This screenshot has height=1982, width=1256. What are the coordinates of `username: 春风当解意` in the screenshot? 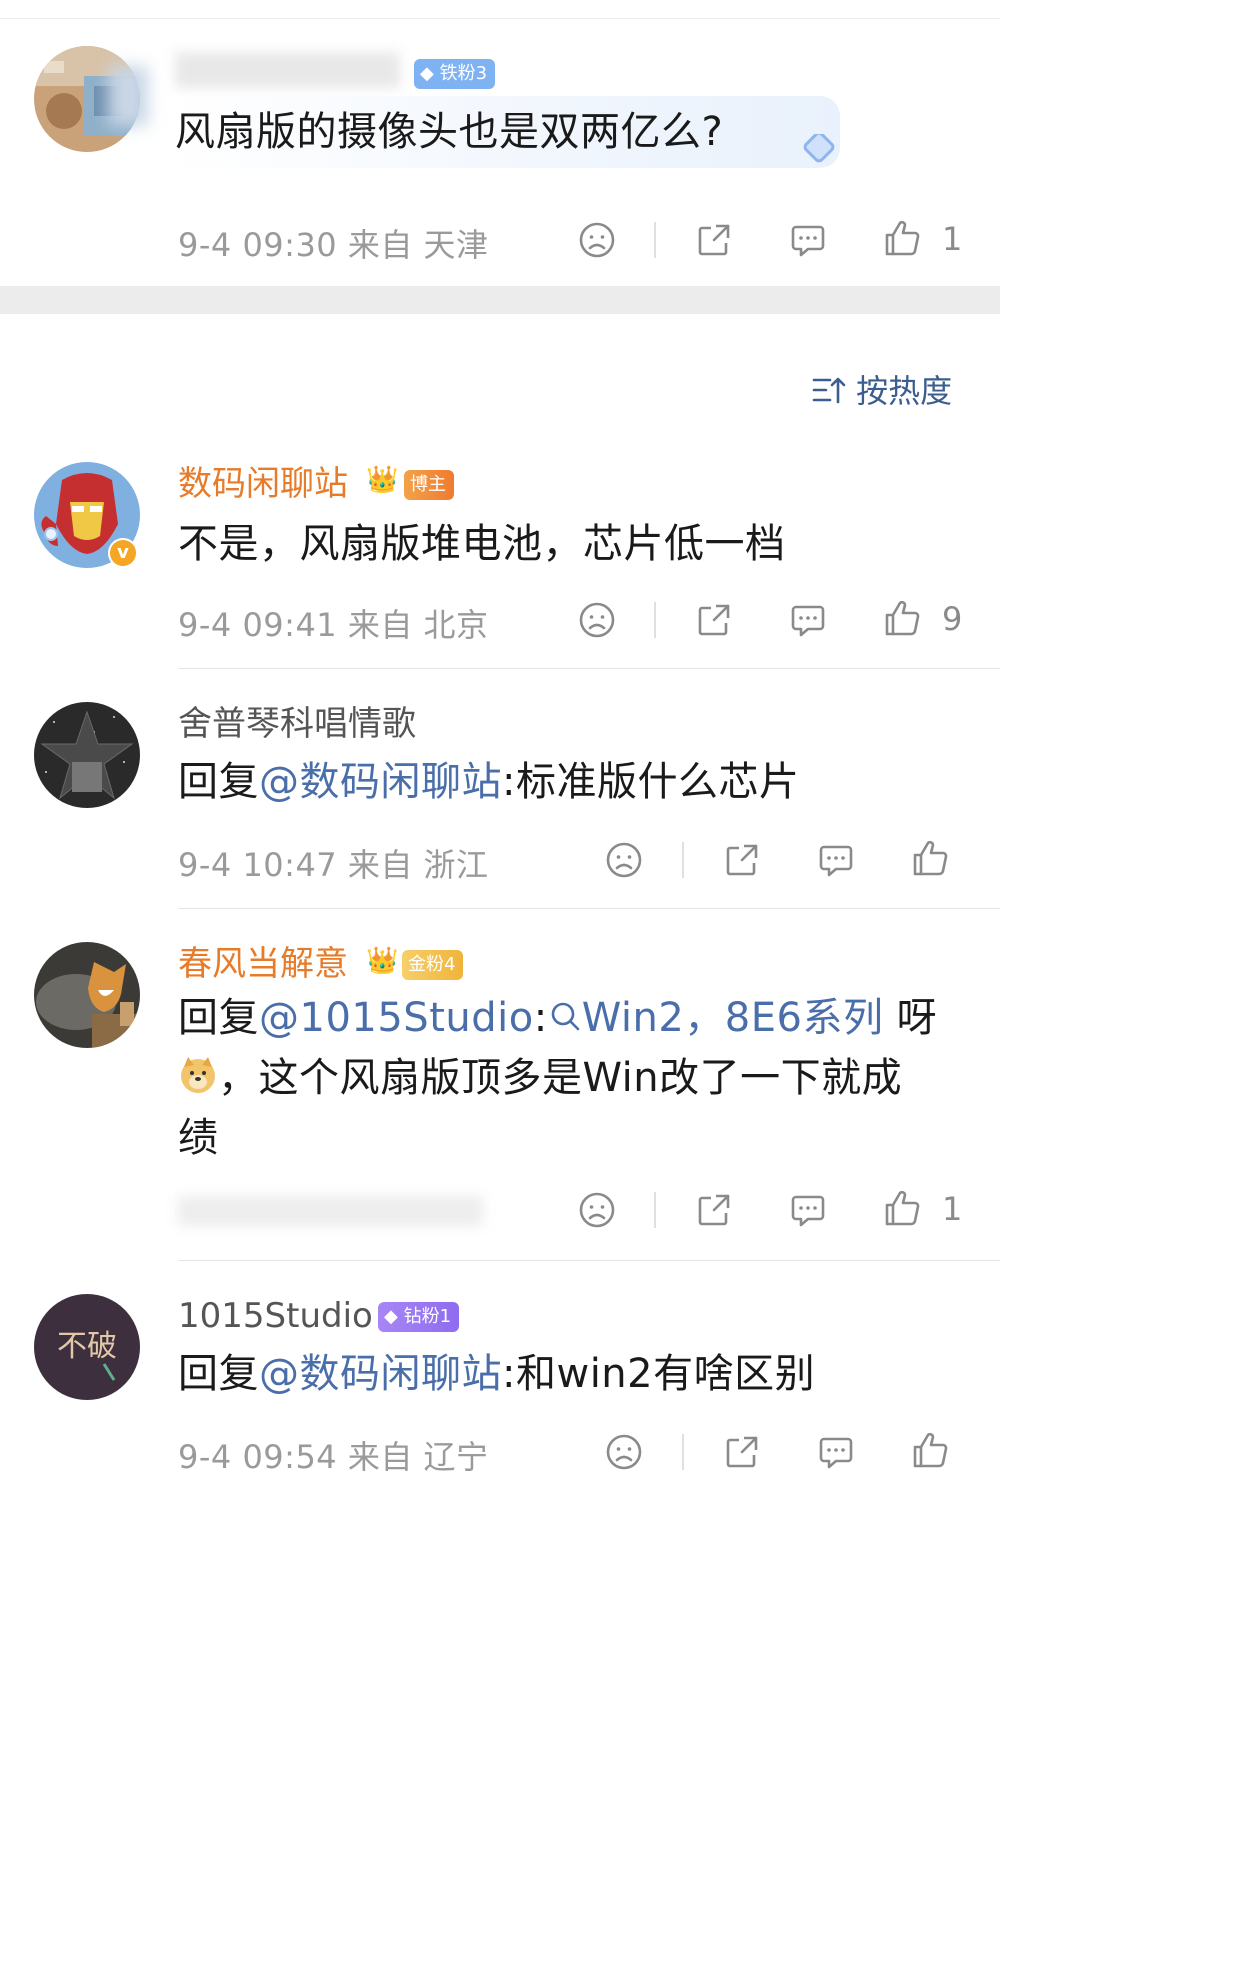 It's located at (263, 964).